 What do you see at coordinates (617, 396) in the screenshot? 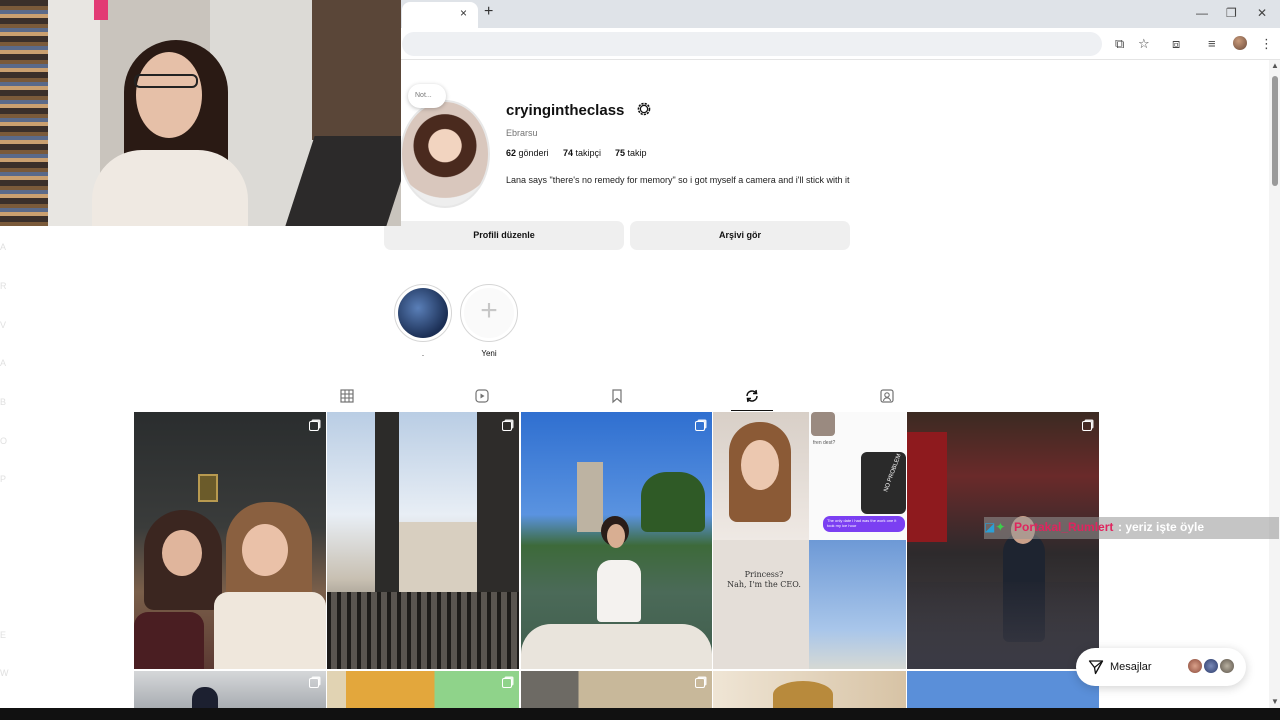
I see `saved-bookmark-icon` at bounding box center [617, 396].